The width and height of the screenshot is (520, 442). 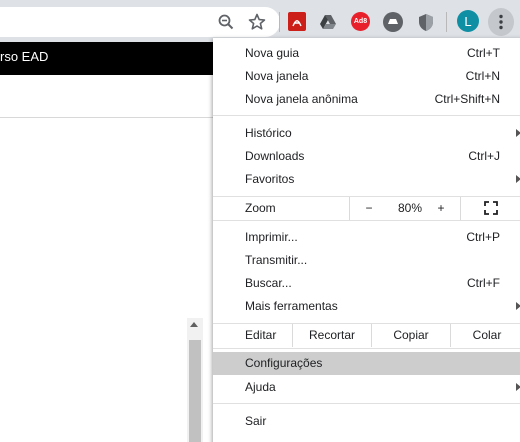 I want to click on menu-item-incognito-window: Nova janela anônima Ctrl+Shift+N, so click(x=366, y=99).